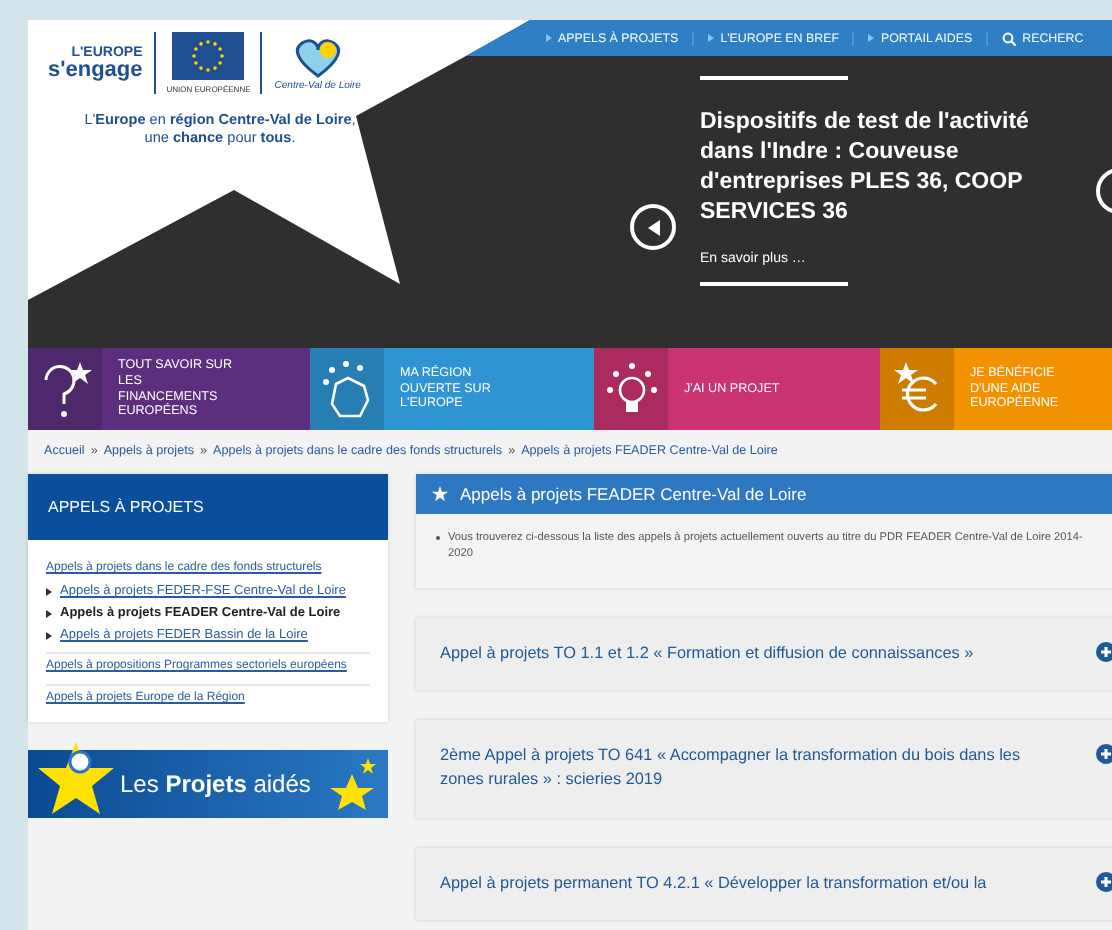 Image resolution: width=1112 pixels, height=930 pixels. What do you see at coordinates (865, 168) in the screenshot?
I see `slide-title: Dispositifs de test de l'activité dans l'Indre : Couveuse d'entreprises PLES 36, COOP SERVICES 36` at bounding box center [865, 168].